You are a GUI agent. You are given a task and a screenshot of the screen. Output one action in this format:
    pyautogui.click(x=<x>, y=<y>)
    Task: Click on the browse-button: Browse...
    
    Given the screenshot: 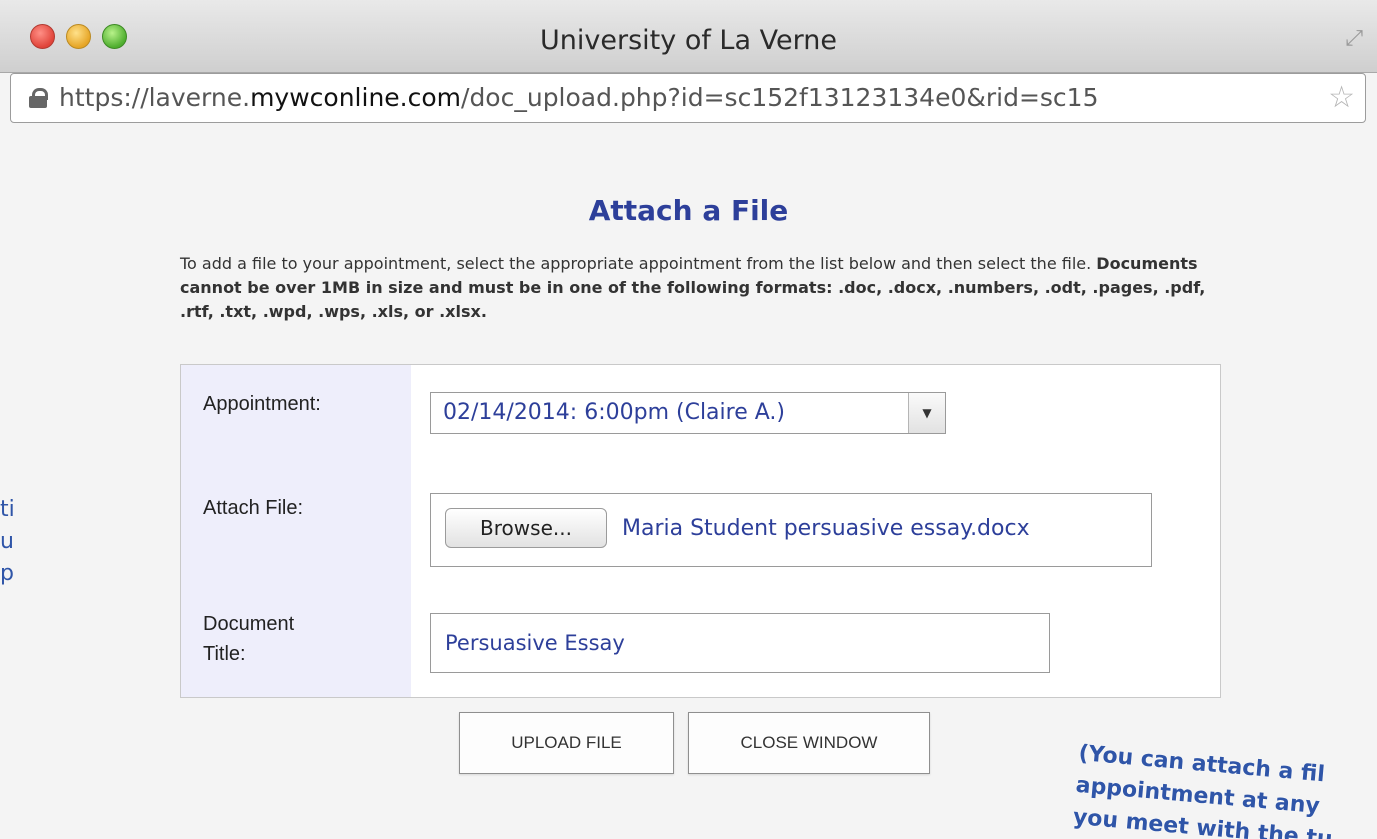 What is the action you would take?
    pyautogui.click(x=526, y=528)
    